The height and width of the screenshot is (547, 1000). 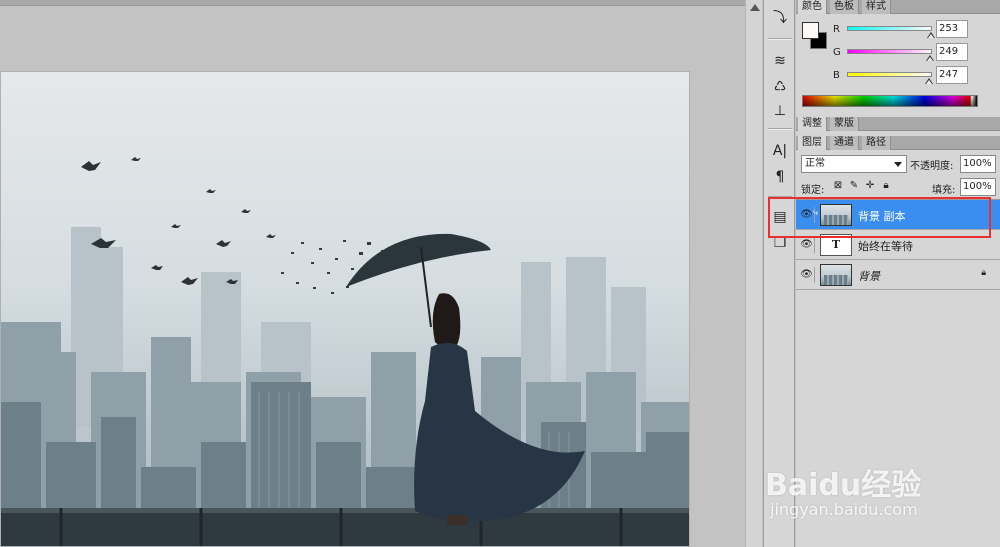 I want to click on channel-g-label: G, so click(x=837, y=52).